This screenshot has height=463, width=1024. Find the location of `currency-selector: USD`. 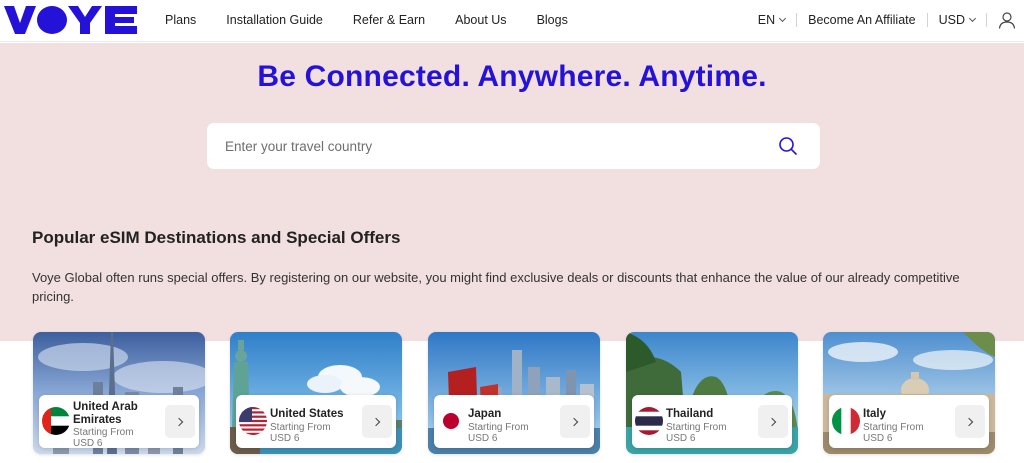

currency-selector: USD is located at coordinates (957, 20).